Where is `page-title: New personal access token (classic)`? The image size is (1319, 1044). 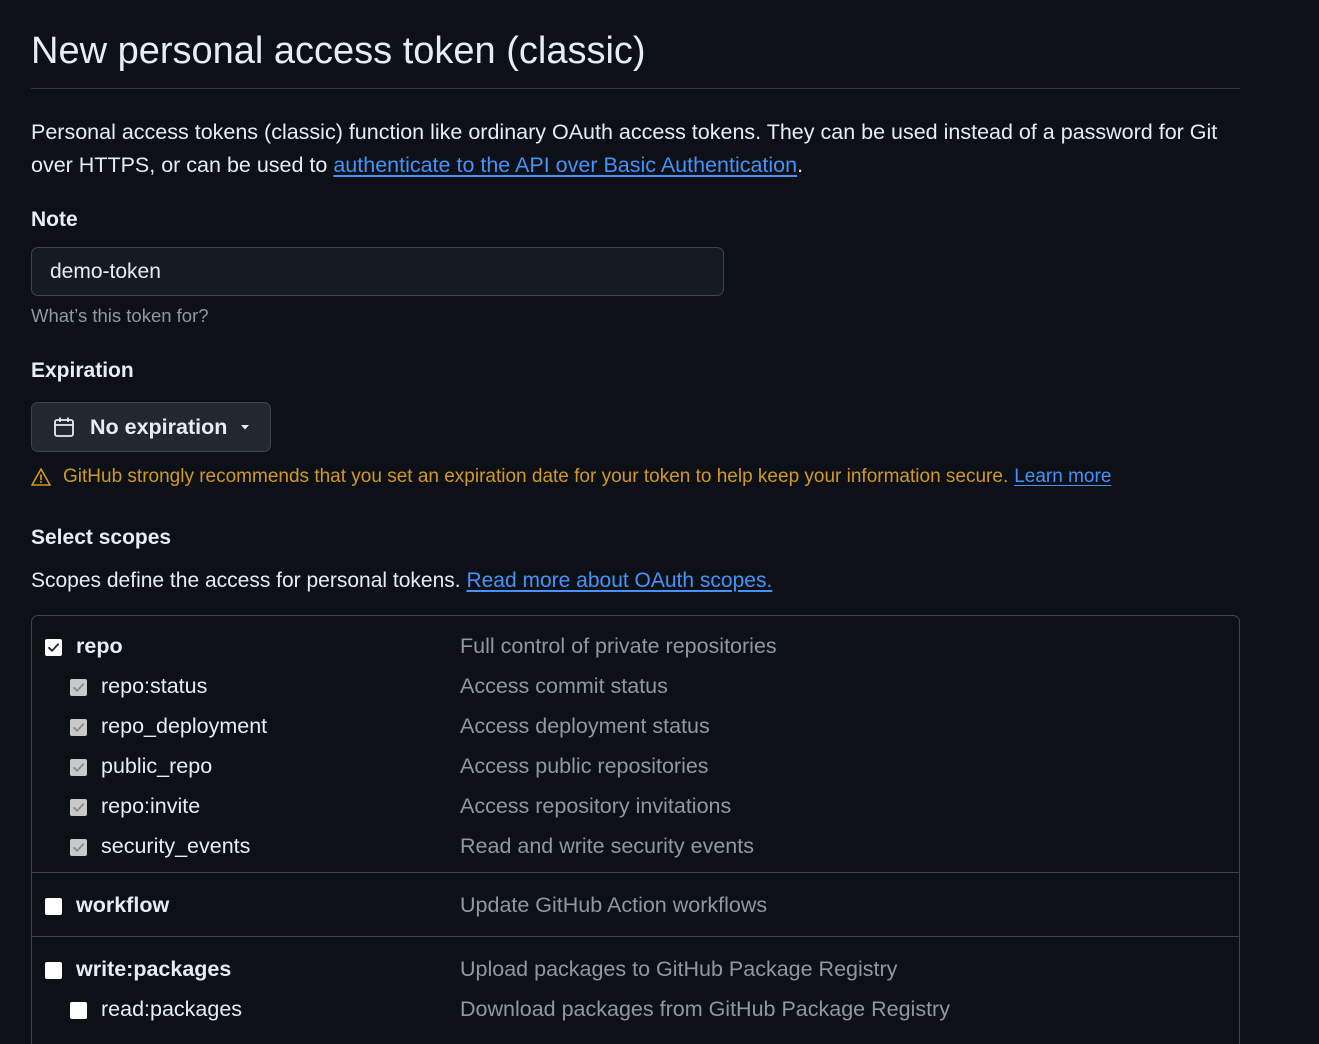
page-title: New personal access token (classic) is located at coordinates (338, 51).